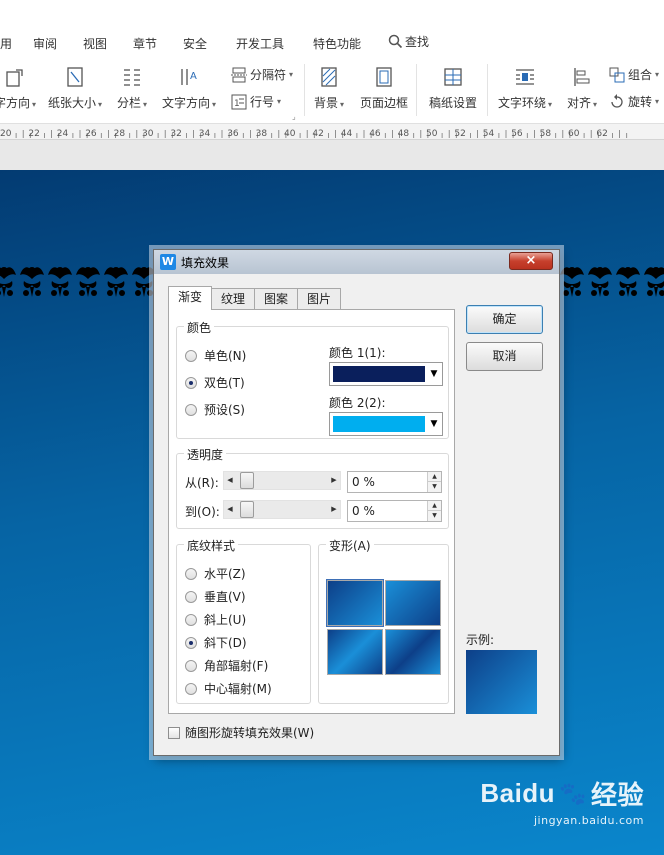 The height and width of the screenshot is (855, 664). I want to click on tab-review: 审阅, so click(45, 43).